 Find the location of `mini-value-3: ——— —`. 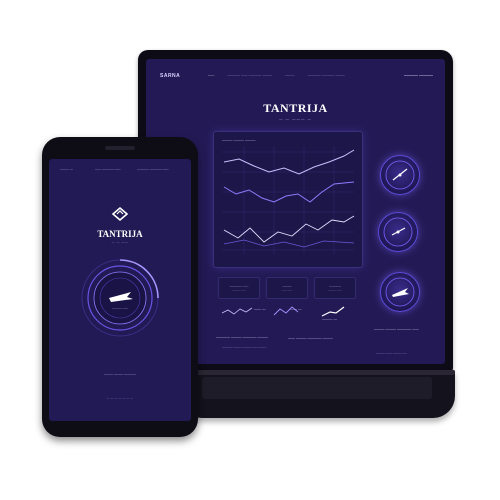

mini-value-3: ——— — is located at coordinates (329, 319).